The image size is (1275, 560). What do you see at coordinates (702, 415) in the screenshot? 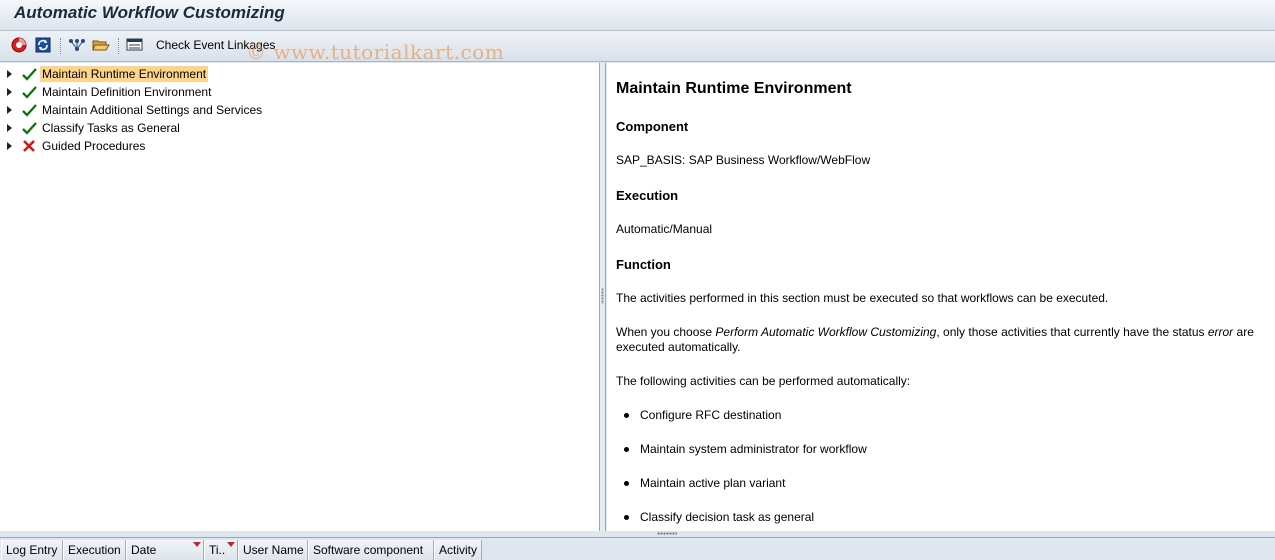
I see `bullet-item: Configure RFC destination` at bounding box center [702, 415].